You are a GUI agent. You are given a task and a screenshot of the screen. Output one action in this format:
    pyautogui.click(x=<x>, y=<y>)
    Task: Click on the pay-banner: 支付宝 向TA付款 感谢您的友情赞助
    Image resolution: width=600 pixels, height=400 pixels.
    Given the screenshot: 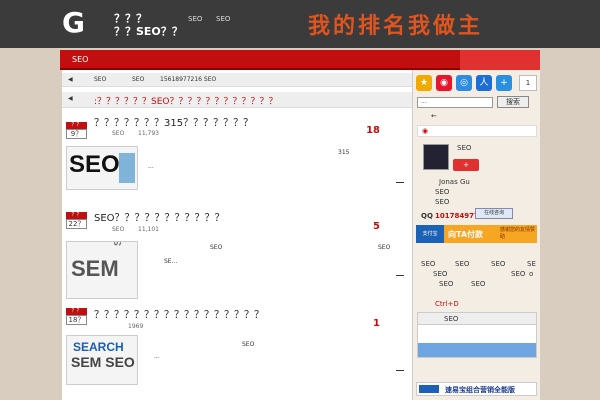 What is the action you would take?
    pyautogui.click(x=476, y=234)
    